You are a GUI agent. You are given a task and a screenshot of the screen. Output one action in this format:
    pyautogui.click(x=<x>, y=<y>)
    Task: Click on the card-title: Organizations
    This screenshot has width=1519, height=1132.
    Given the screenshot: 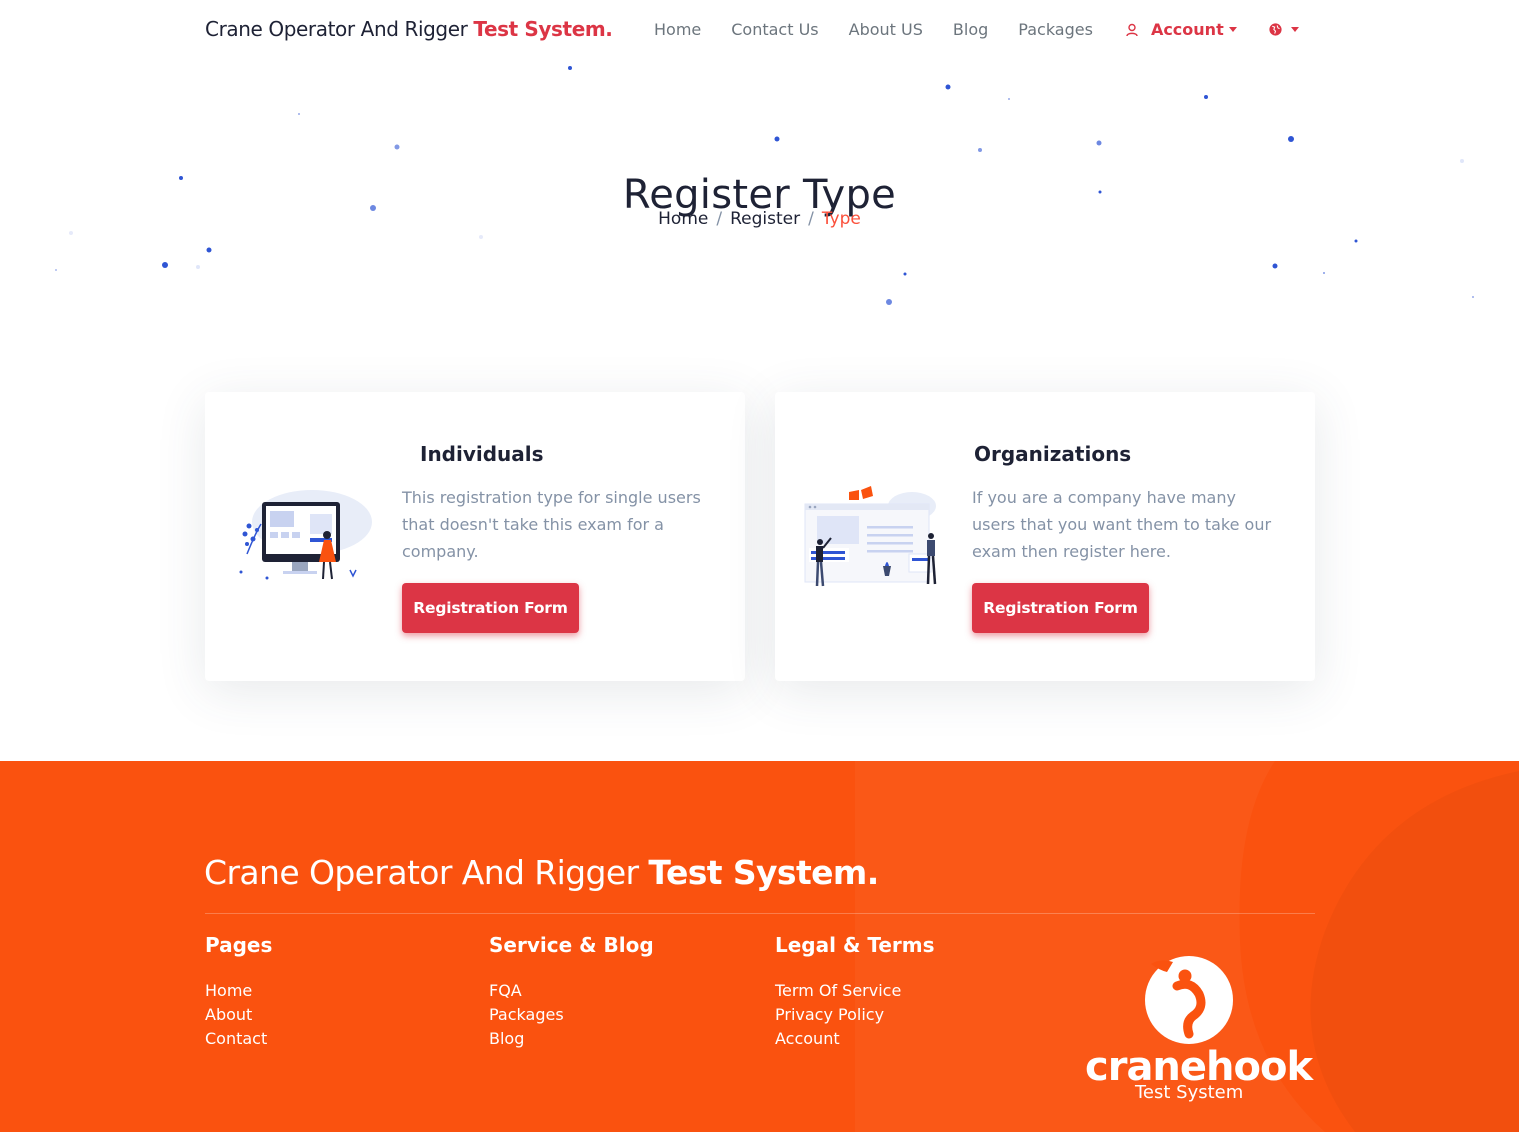 What is the action you would take?
    pyautogui.click(x=1053, y=454)
    